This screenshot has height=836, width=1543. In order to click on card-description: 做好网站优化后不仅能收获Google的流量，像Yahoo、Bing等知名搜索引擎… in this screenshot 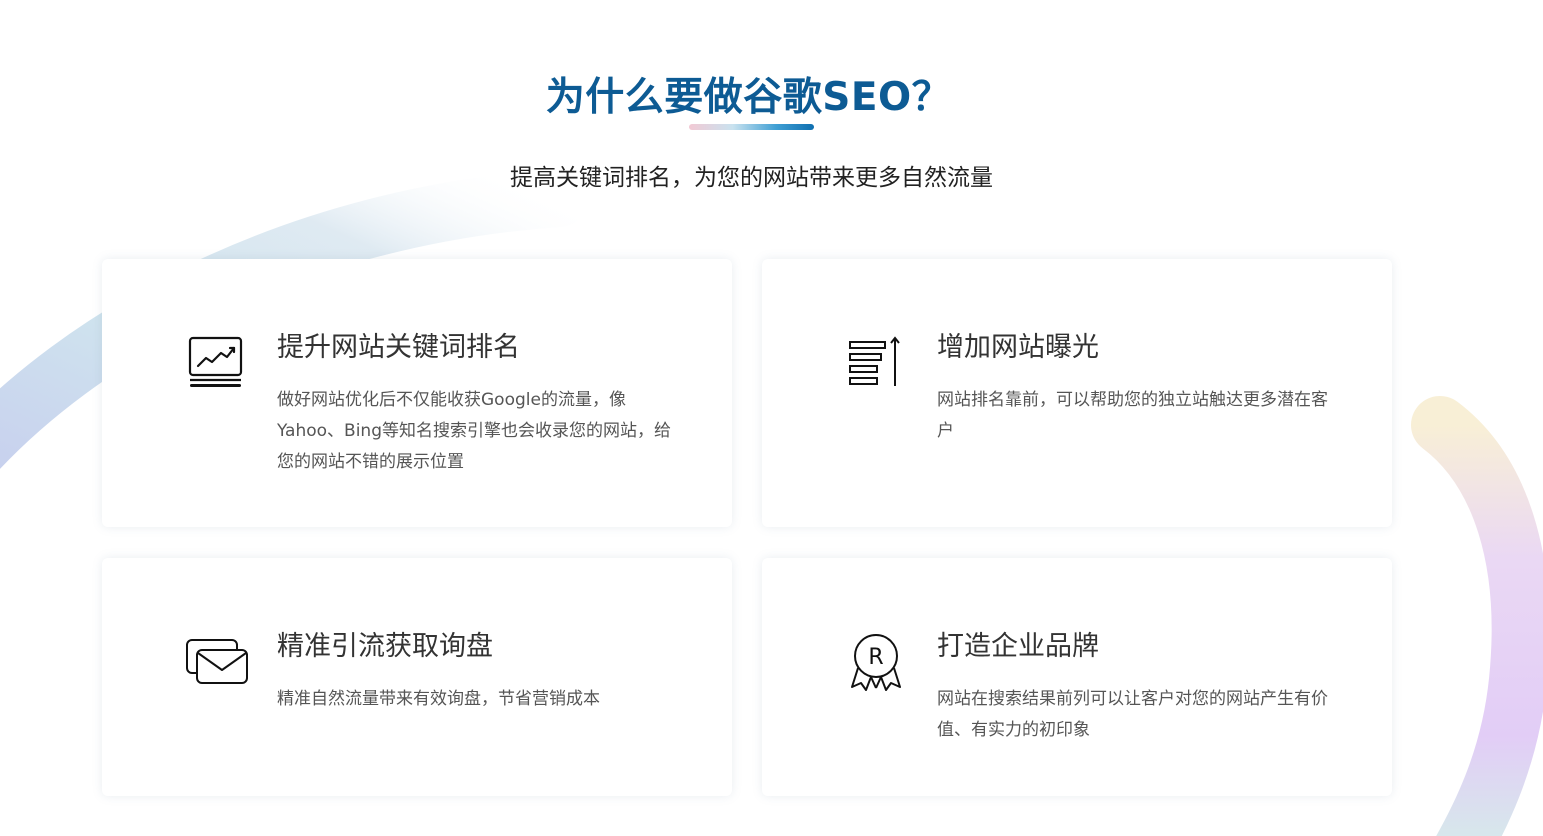, I will do `click(474, 431)`.